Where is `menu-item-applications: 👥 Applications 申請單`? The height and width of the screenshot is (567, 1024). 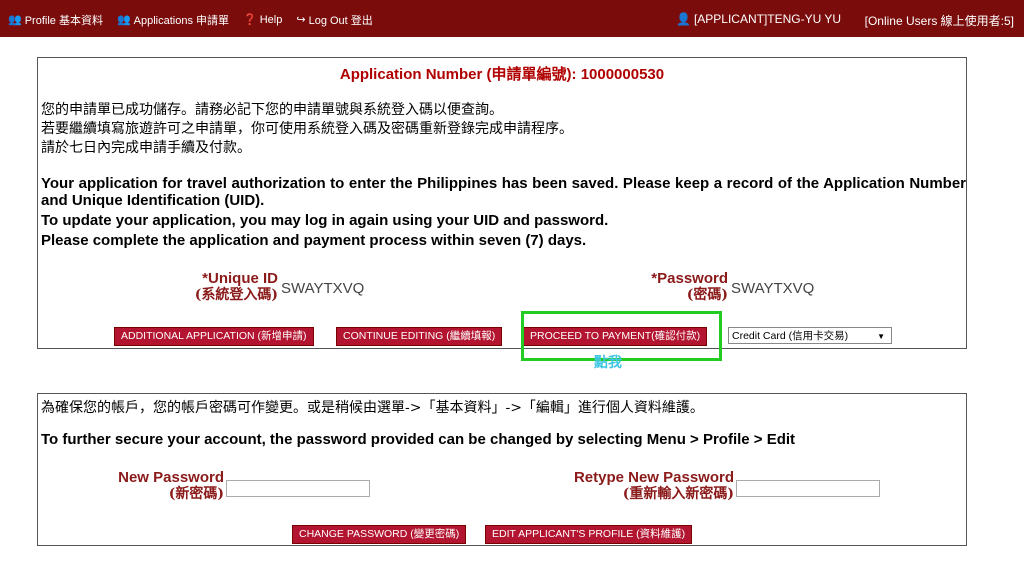
menu-item-applications: 👥 Applications 申請單 is located at coordinates (173, 20).